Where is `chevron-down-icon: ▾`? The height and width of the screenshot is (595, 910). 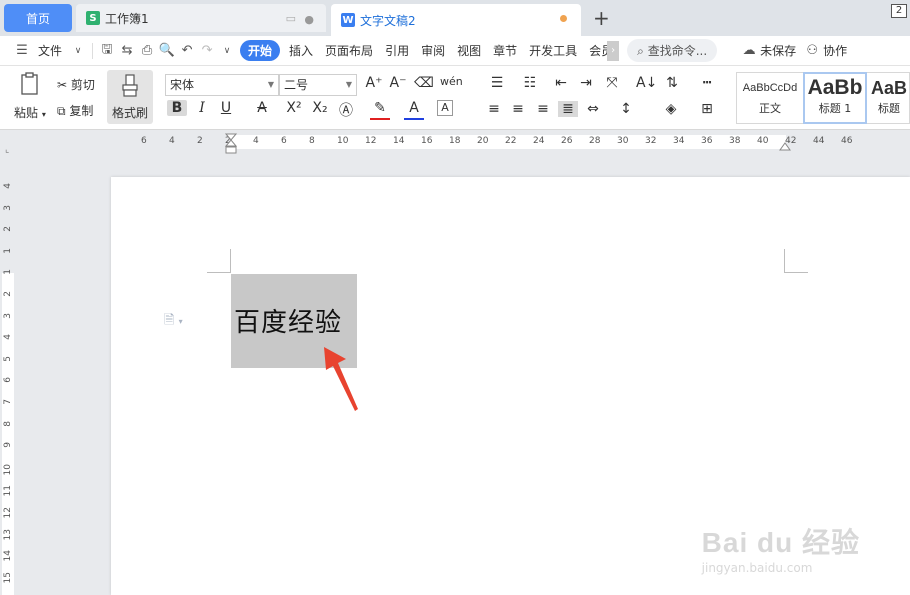 chevron-down-icon: ▾ is located at coordinates (43, 114).